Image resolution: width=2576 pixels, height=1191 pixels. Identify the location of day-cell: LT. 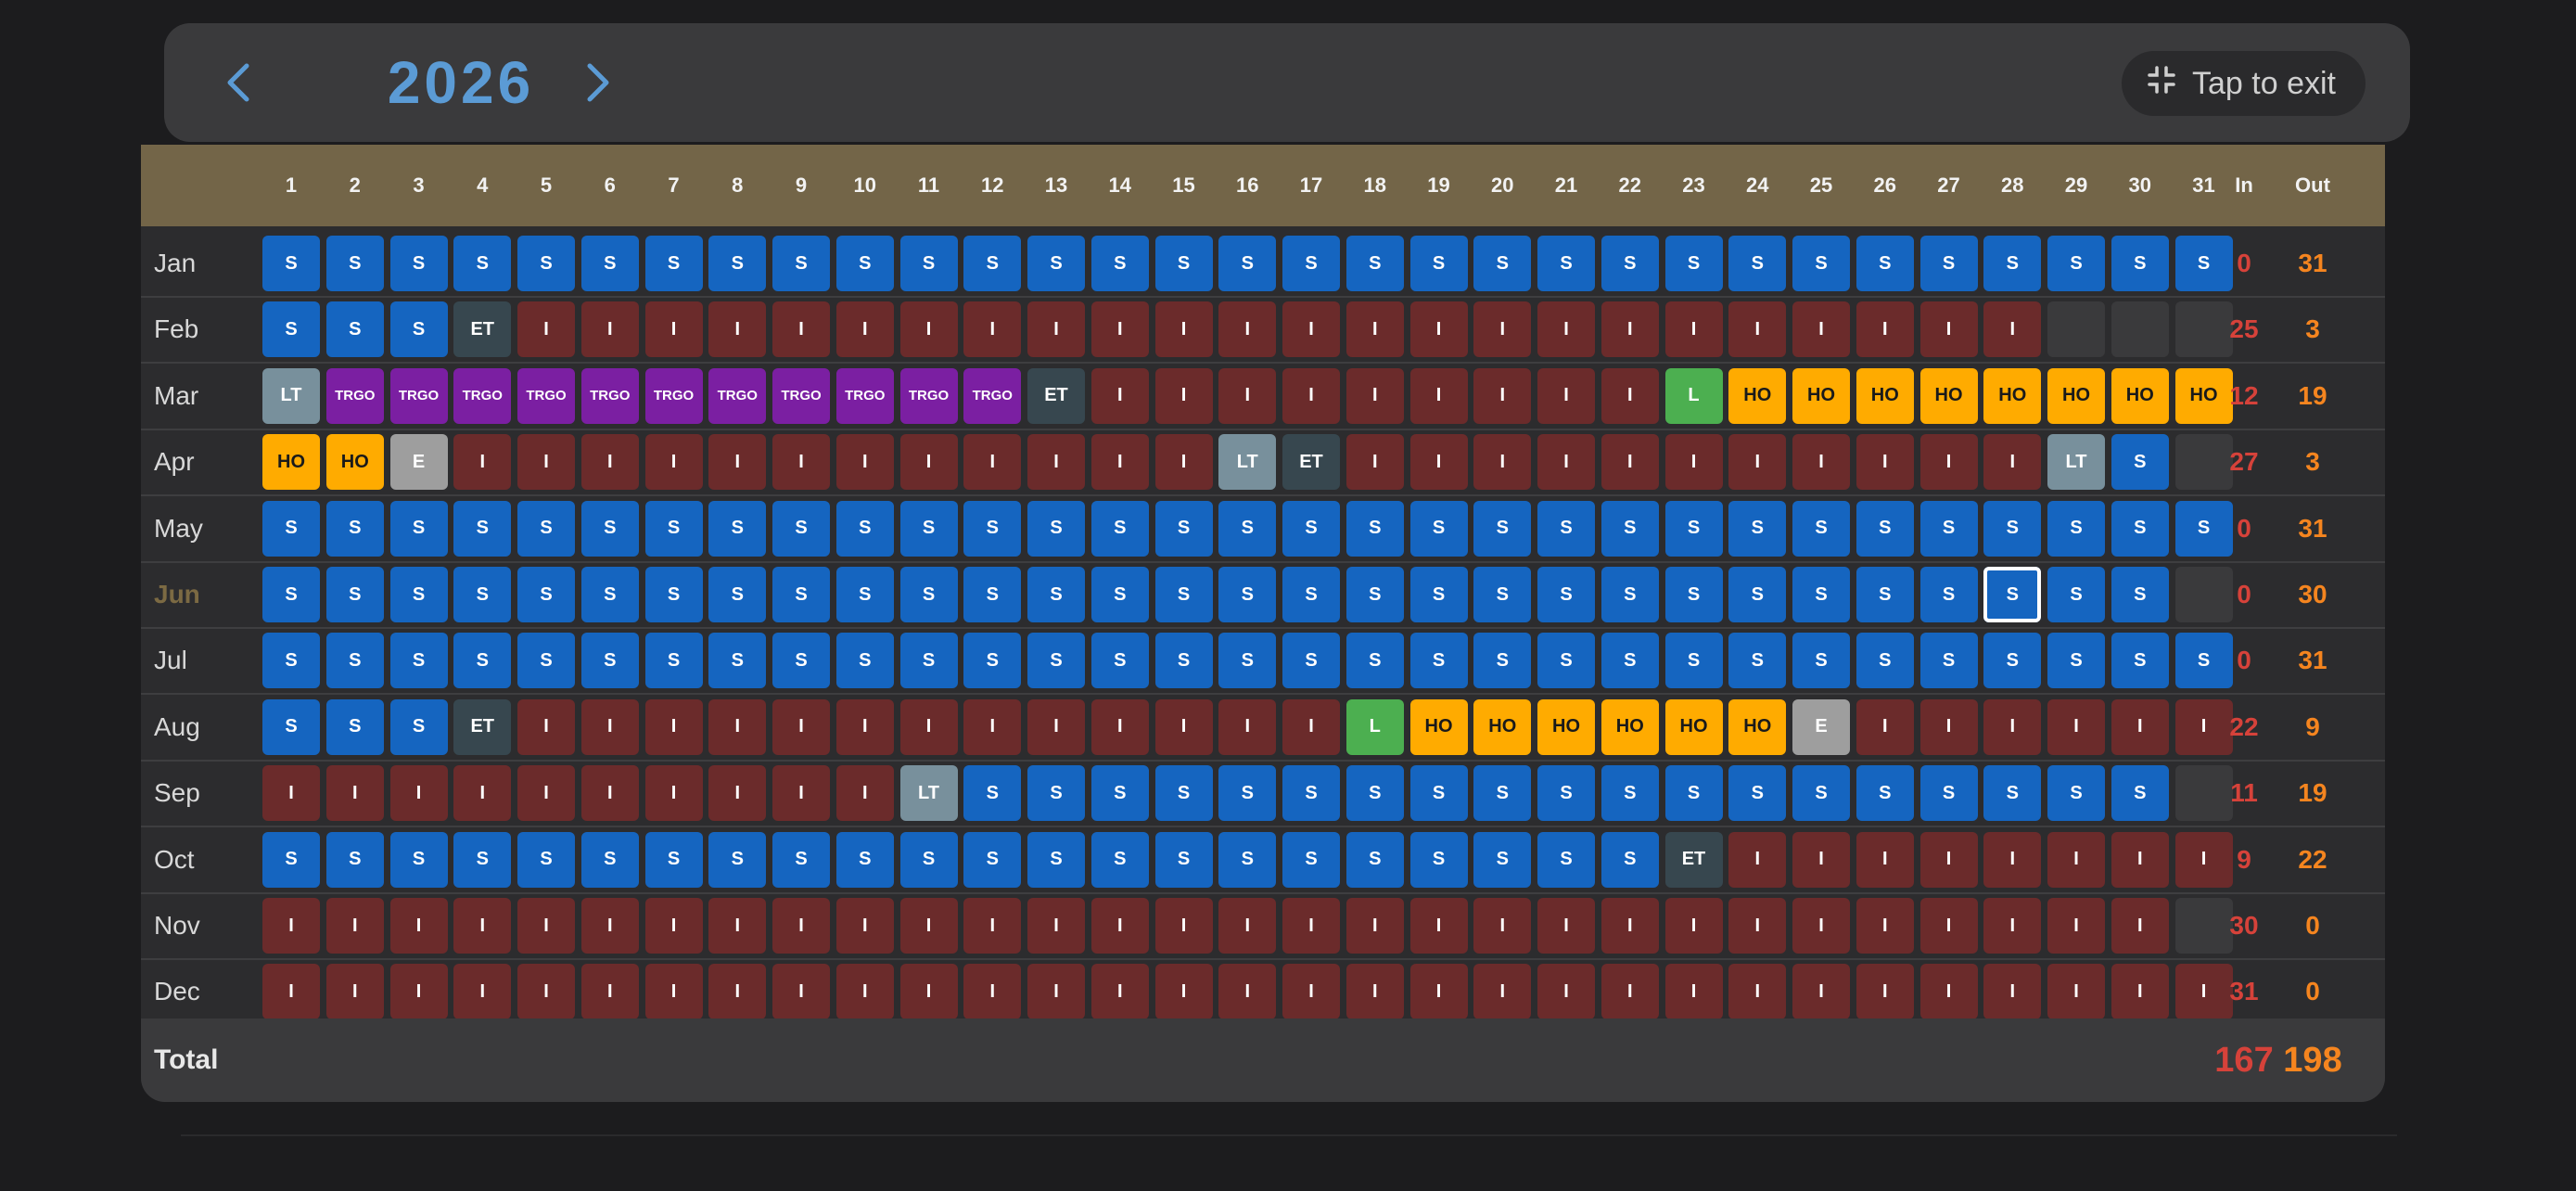
(1247, 463).